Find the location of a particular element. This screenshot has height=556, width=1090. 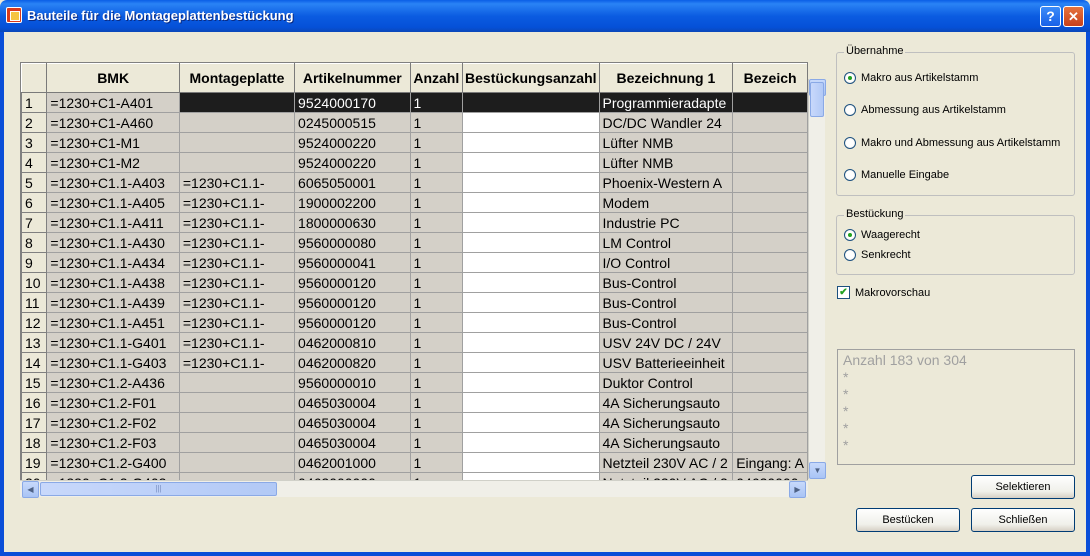

cell-bezeichnung-1: Industrie PC is located at coordinates (666, 222).